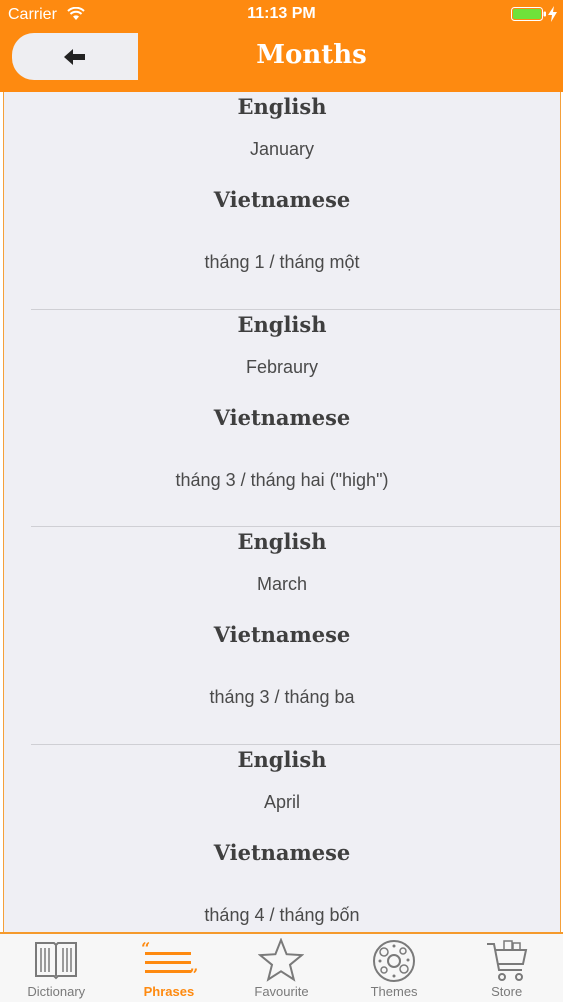 This screenshot has width=563, height=1002. Describe the element at coordinates (506, 960) in the screenshot. I see `cart-icon` at that location.